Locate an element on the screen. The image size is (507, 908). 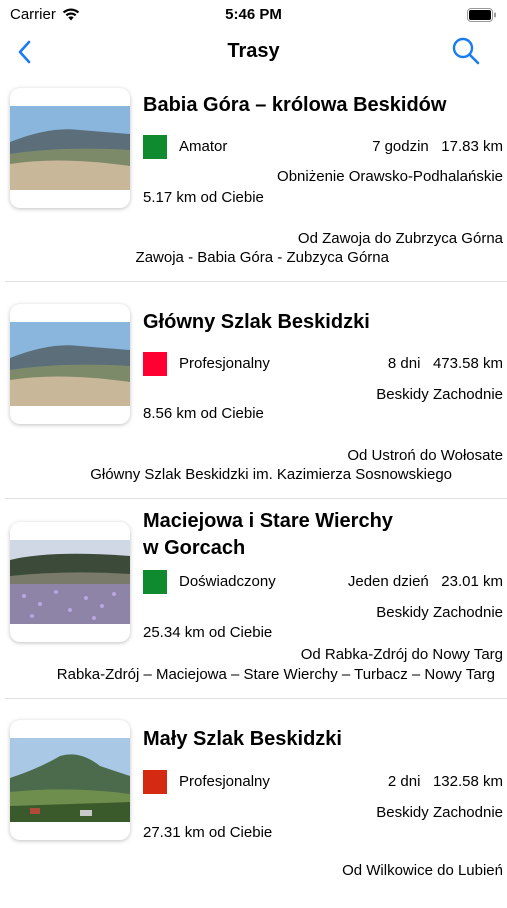
meadow-photo is located at coordinates (70, 582).